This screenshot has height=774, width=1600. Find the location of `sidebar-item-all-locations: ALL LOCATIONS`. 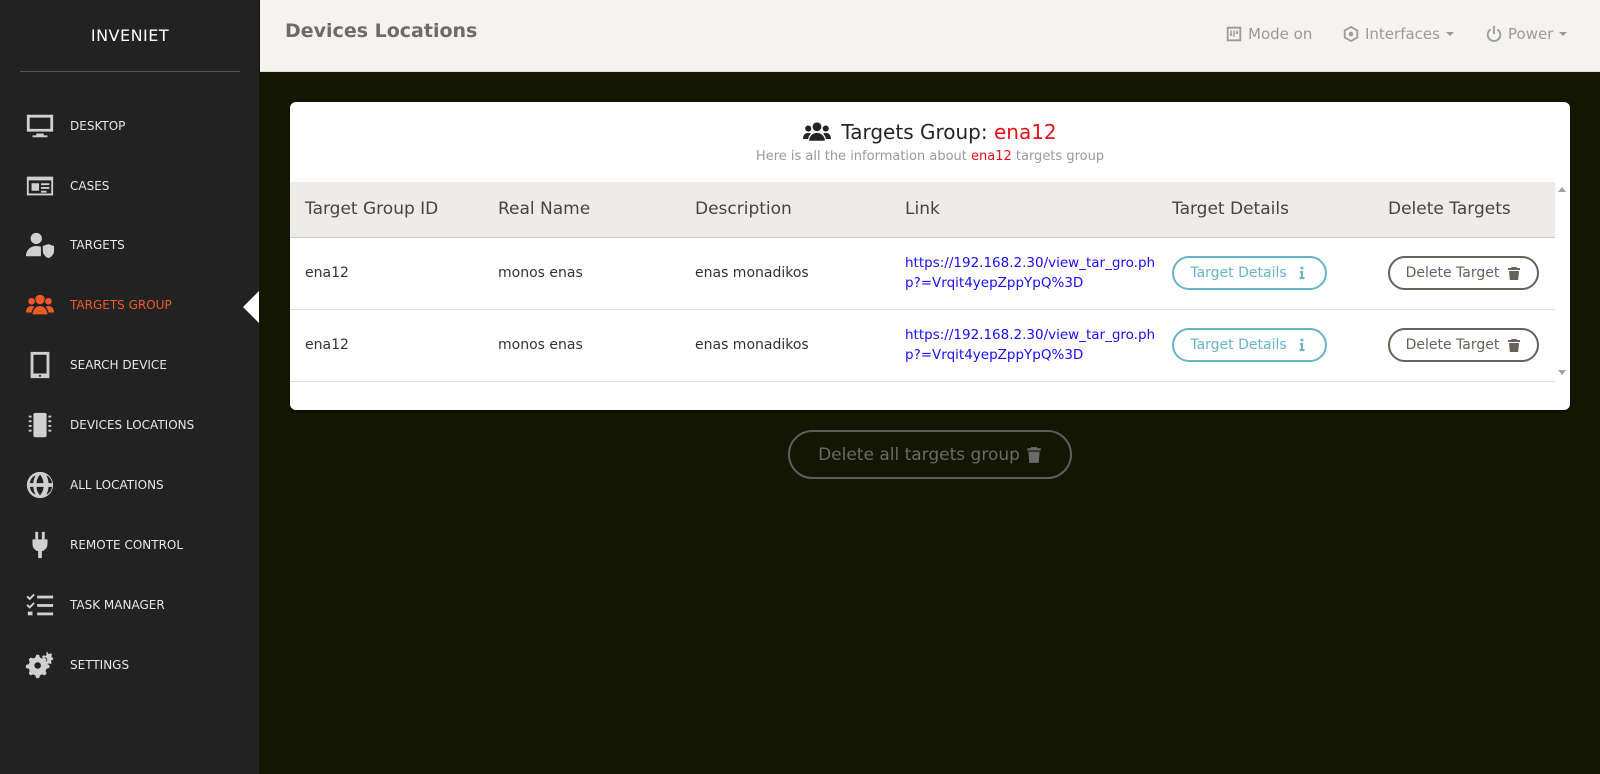

sidebar-item-all-locations: ALL LOCATIONS is located at coordinates (129, 485).